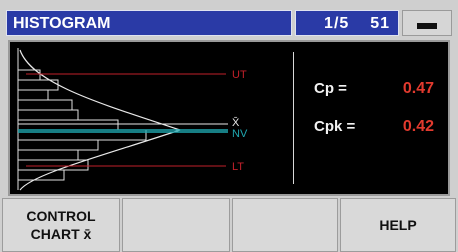 The width and height of the screenshot is (458, 252). What do you see at coordinates (293, 118) in the screenshot?
I see `panel-divider` at bounding box center [293, 118].